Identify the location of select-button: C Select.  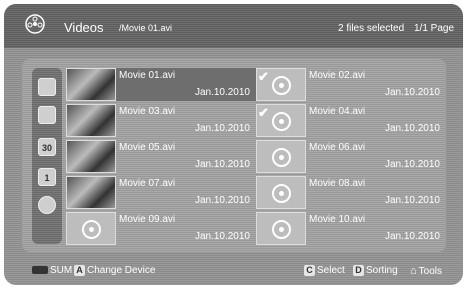
(324, 270).